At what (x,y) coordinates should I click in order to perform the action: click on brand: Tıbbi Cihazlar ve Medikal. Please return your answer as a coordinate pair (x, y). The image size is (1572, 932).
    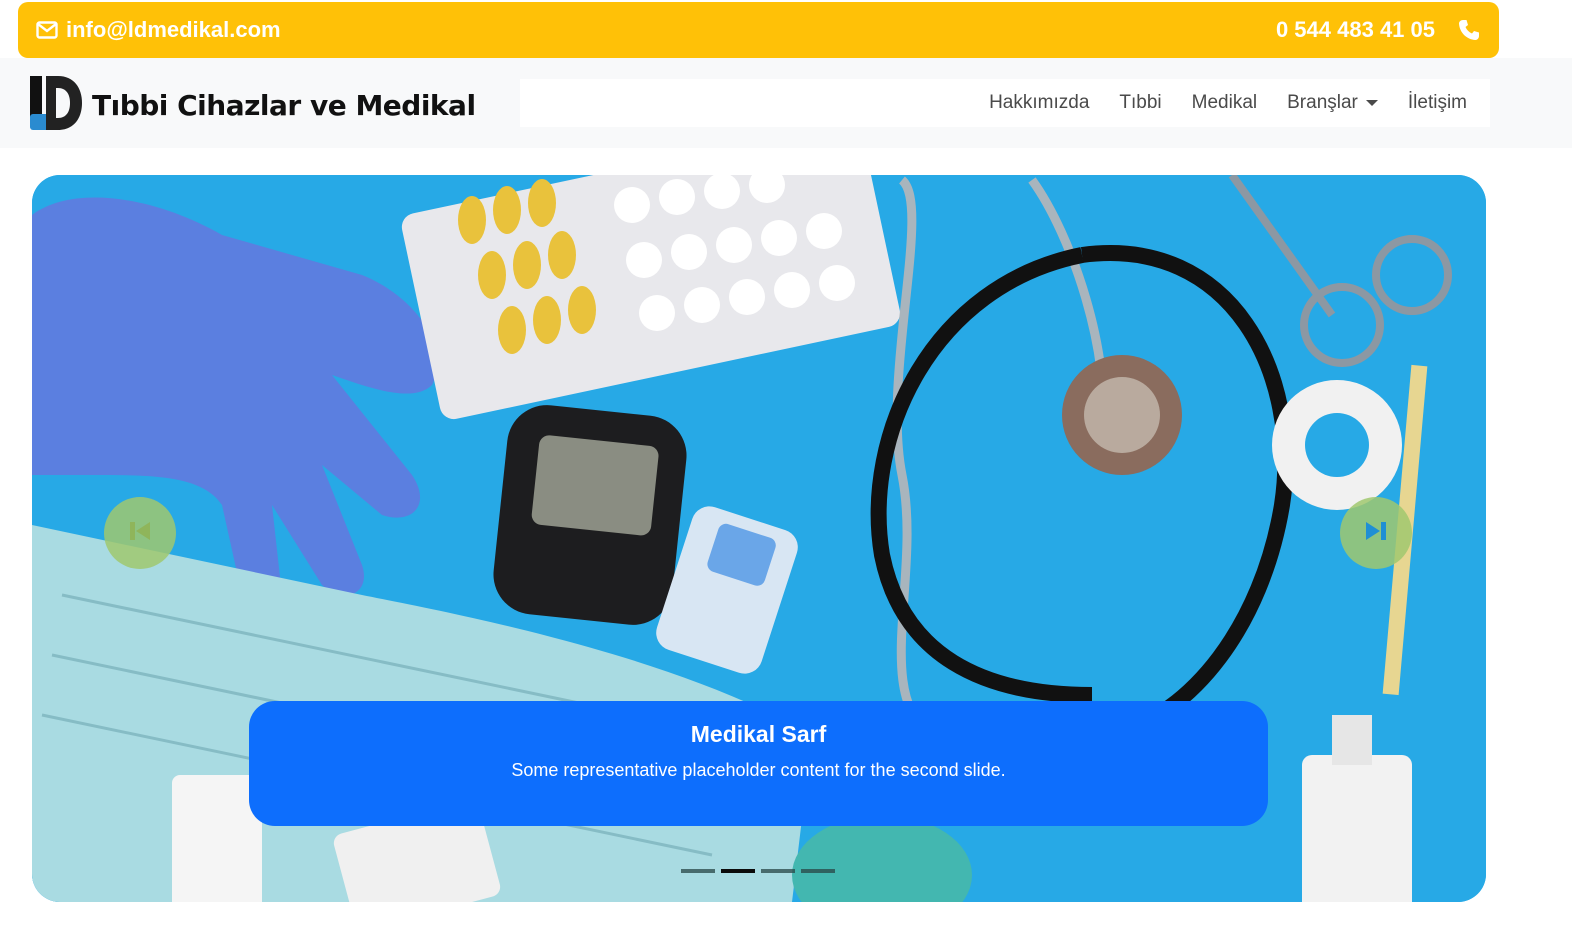
    Looking at the image, I should click on (252, 105).